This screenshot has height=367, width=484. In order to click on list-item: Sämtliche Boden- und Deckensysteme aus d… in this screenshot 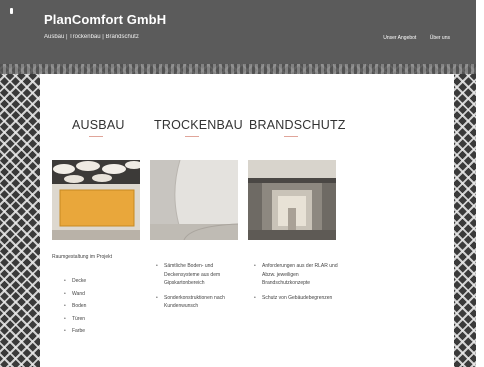, I will do `click(198, 275)`.